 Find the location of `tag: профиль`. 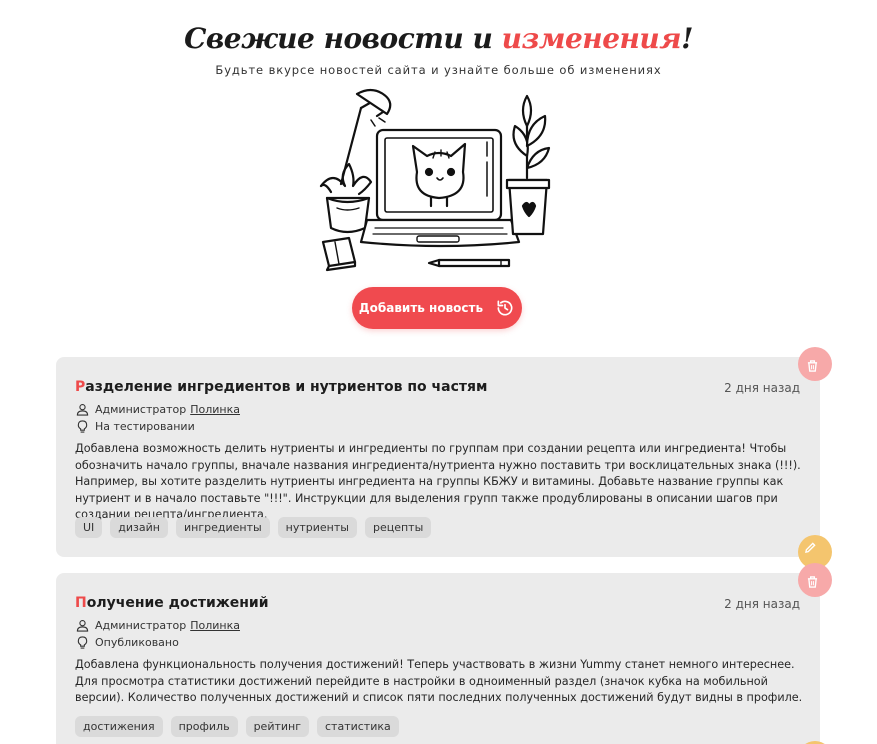

tag: профиль is located at coordinates (204, 726).